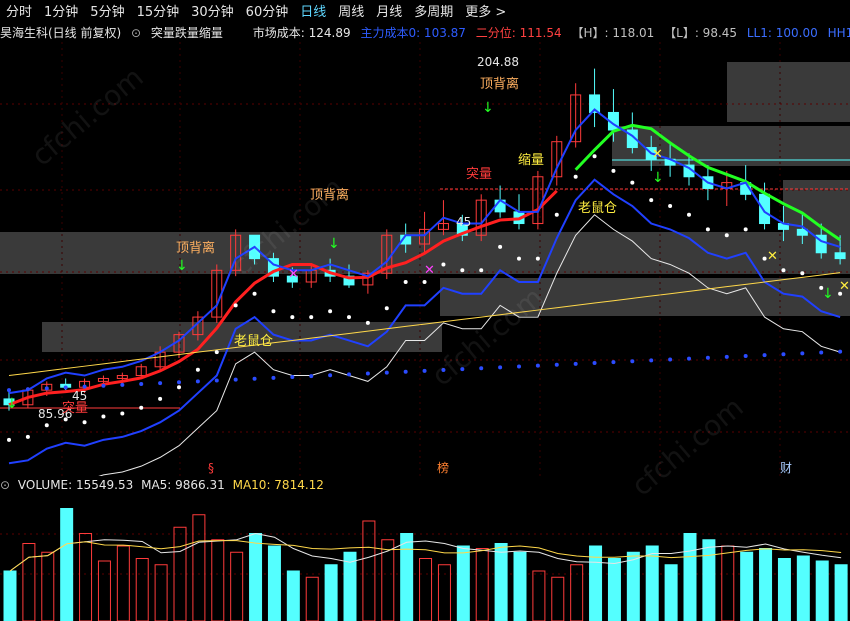 The image size is (850, 621). I want to click on label-rat-1: 老鼠仓, so click(597, 208).